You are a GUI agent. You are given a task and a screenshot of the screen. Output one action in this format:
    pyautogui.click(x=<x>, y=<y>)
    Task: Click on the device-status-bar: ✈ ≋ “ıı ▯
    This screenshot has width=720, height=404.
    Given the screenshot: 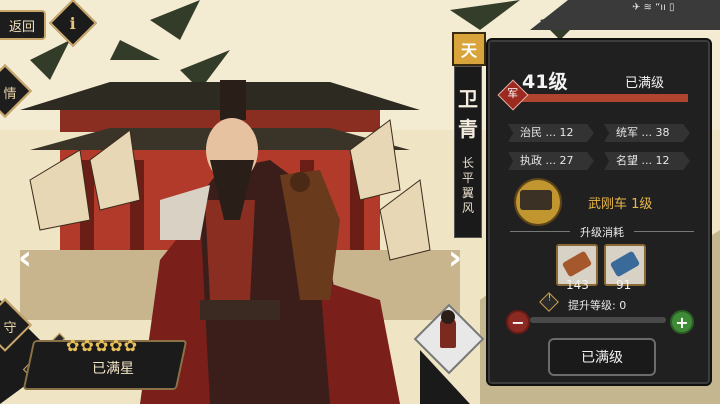 What is the action you would take?
    pyautogui.click(x=653, y=7)
    